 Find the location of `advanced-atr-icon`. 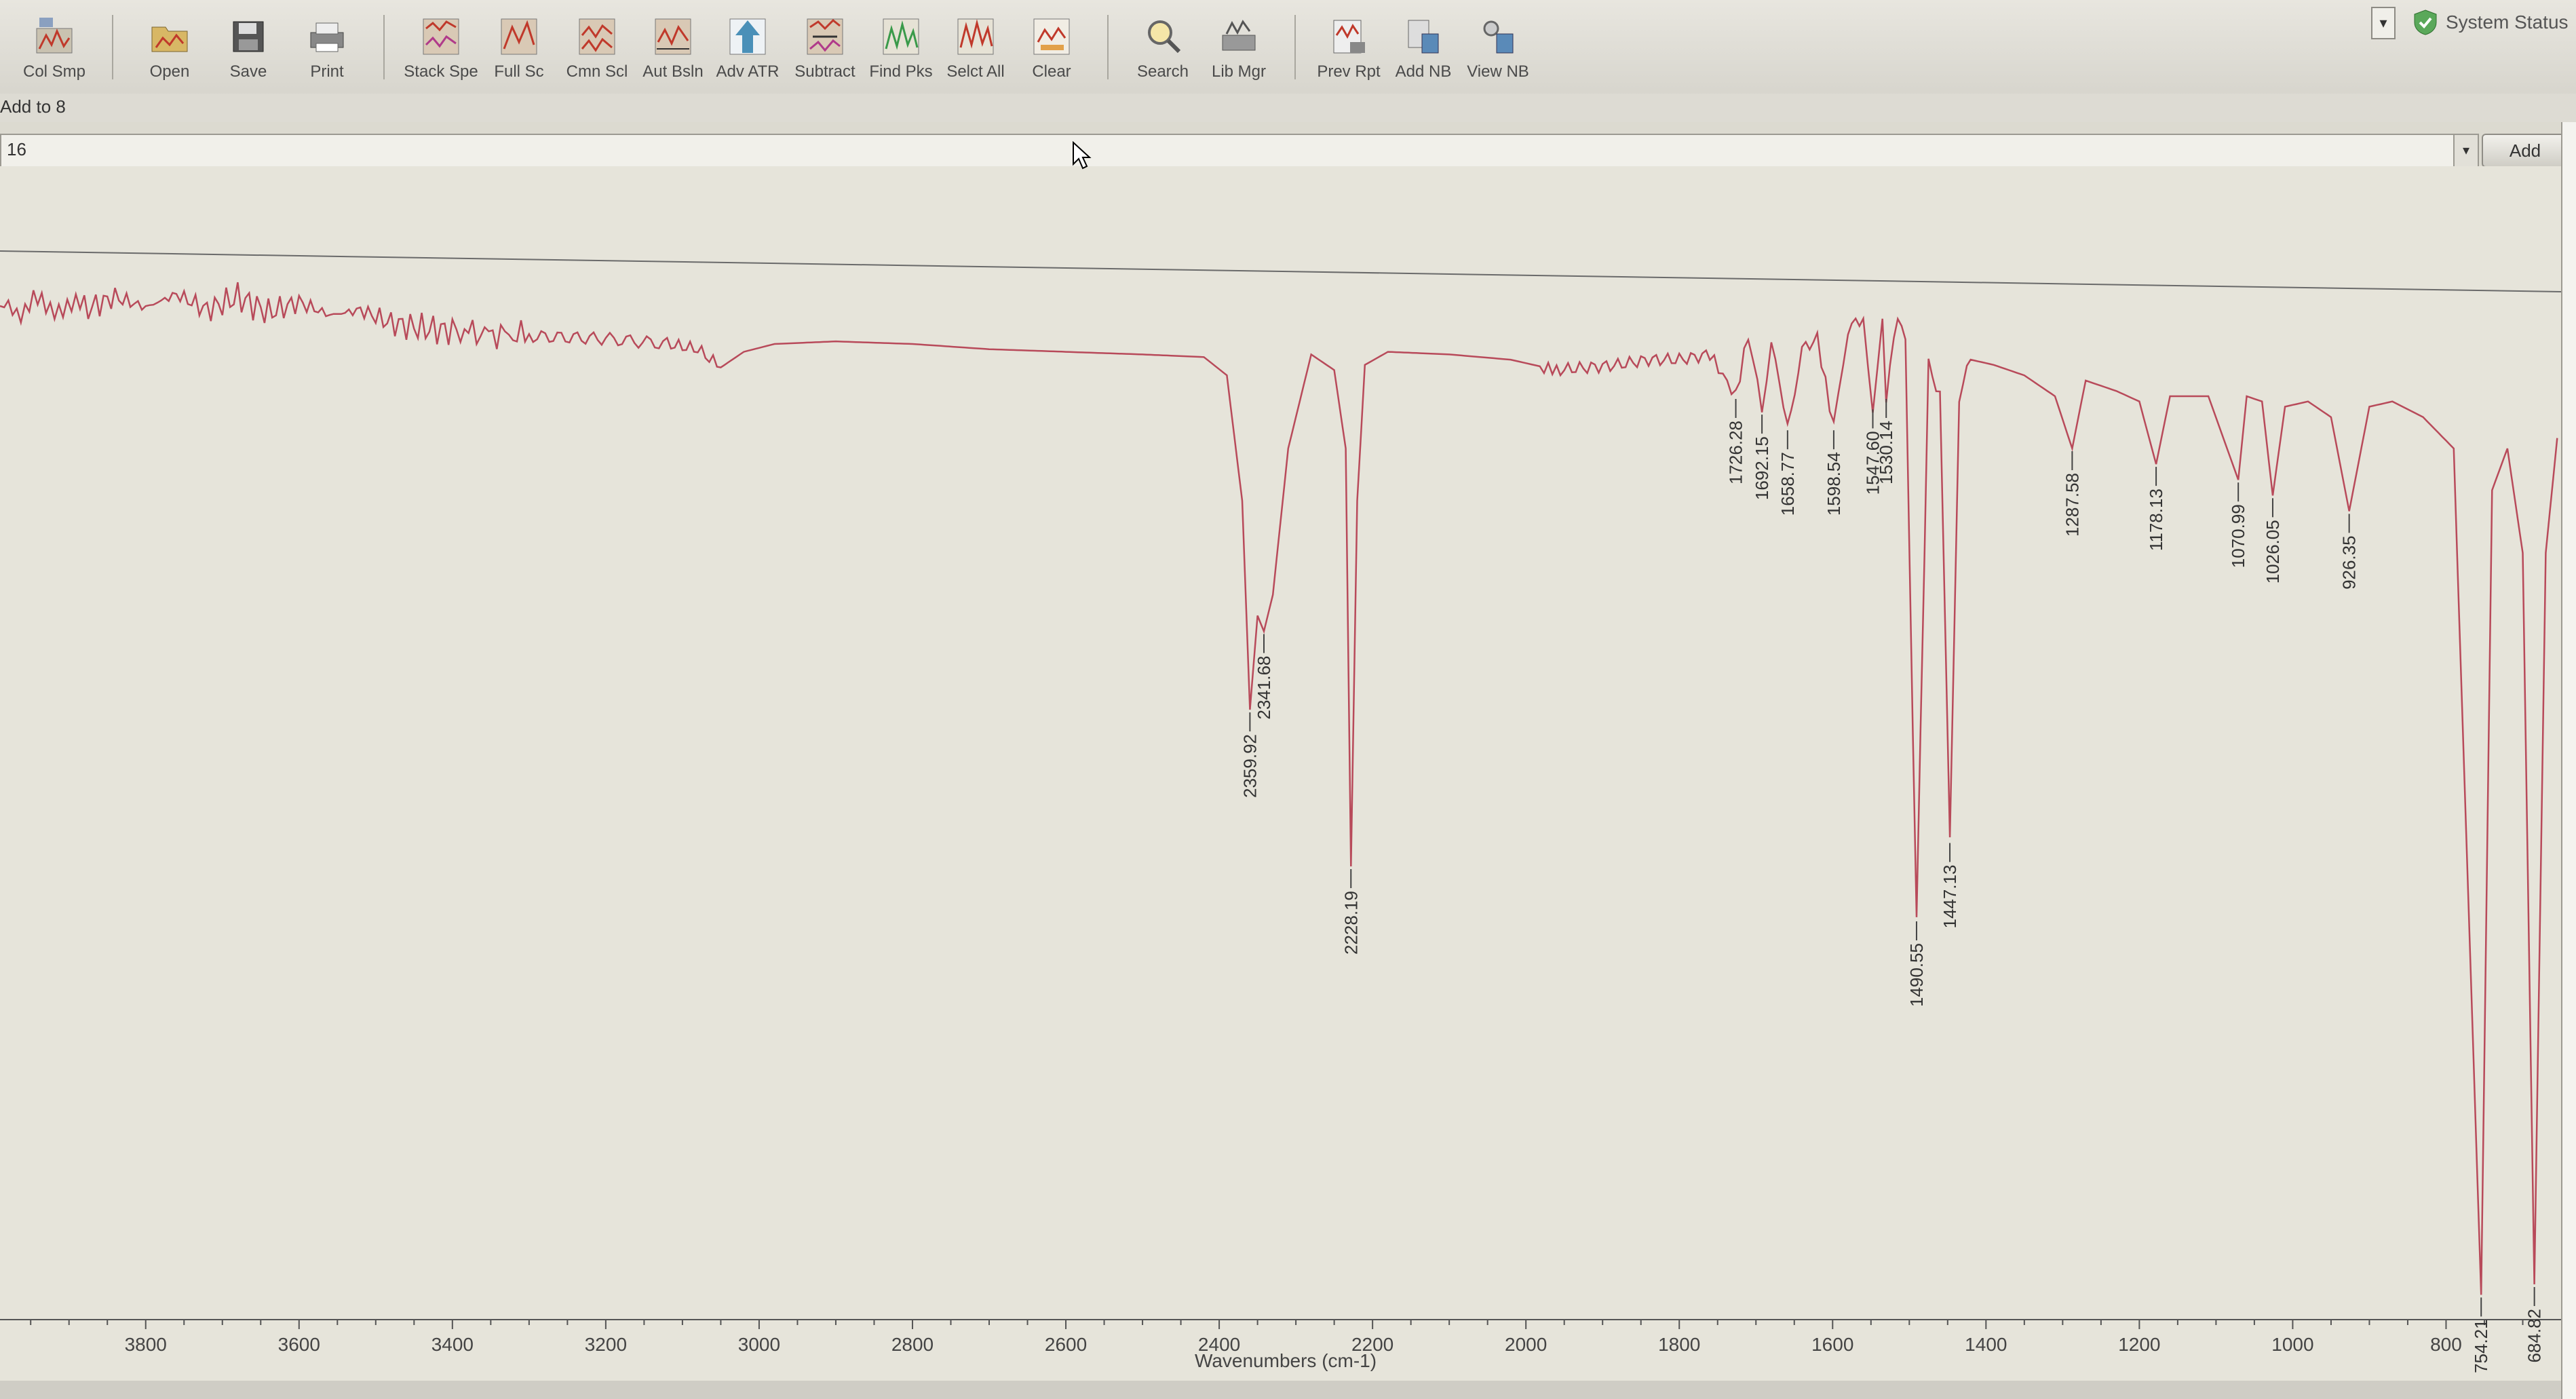

advanced-atr-icon is located at coordinates (747, 36).